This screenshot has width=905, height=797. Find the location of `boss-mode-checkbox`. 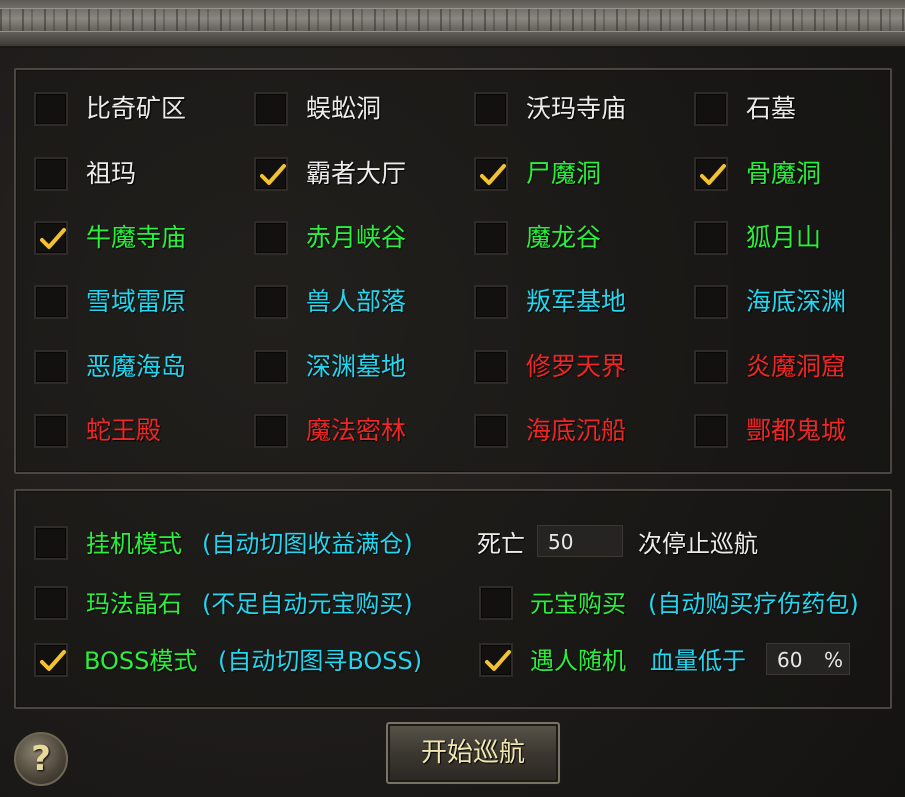

boss-mode-checkbox is located at coordinates (51, 660).